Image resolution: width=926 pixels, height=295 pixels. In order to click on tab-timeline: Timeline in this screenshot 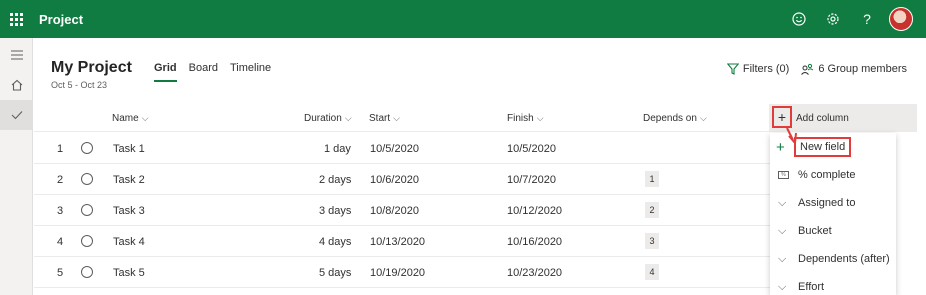, I will do `click(250, 72)`.